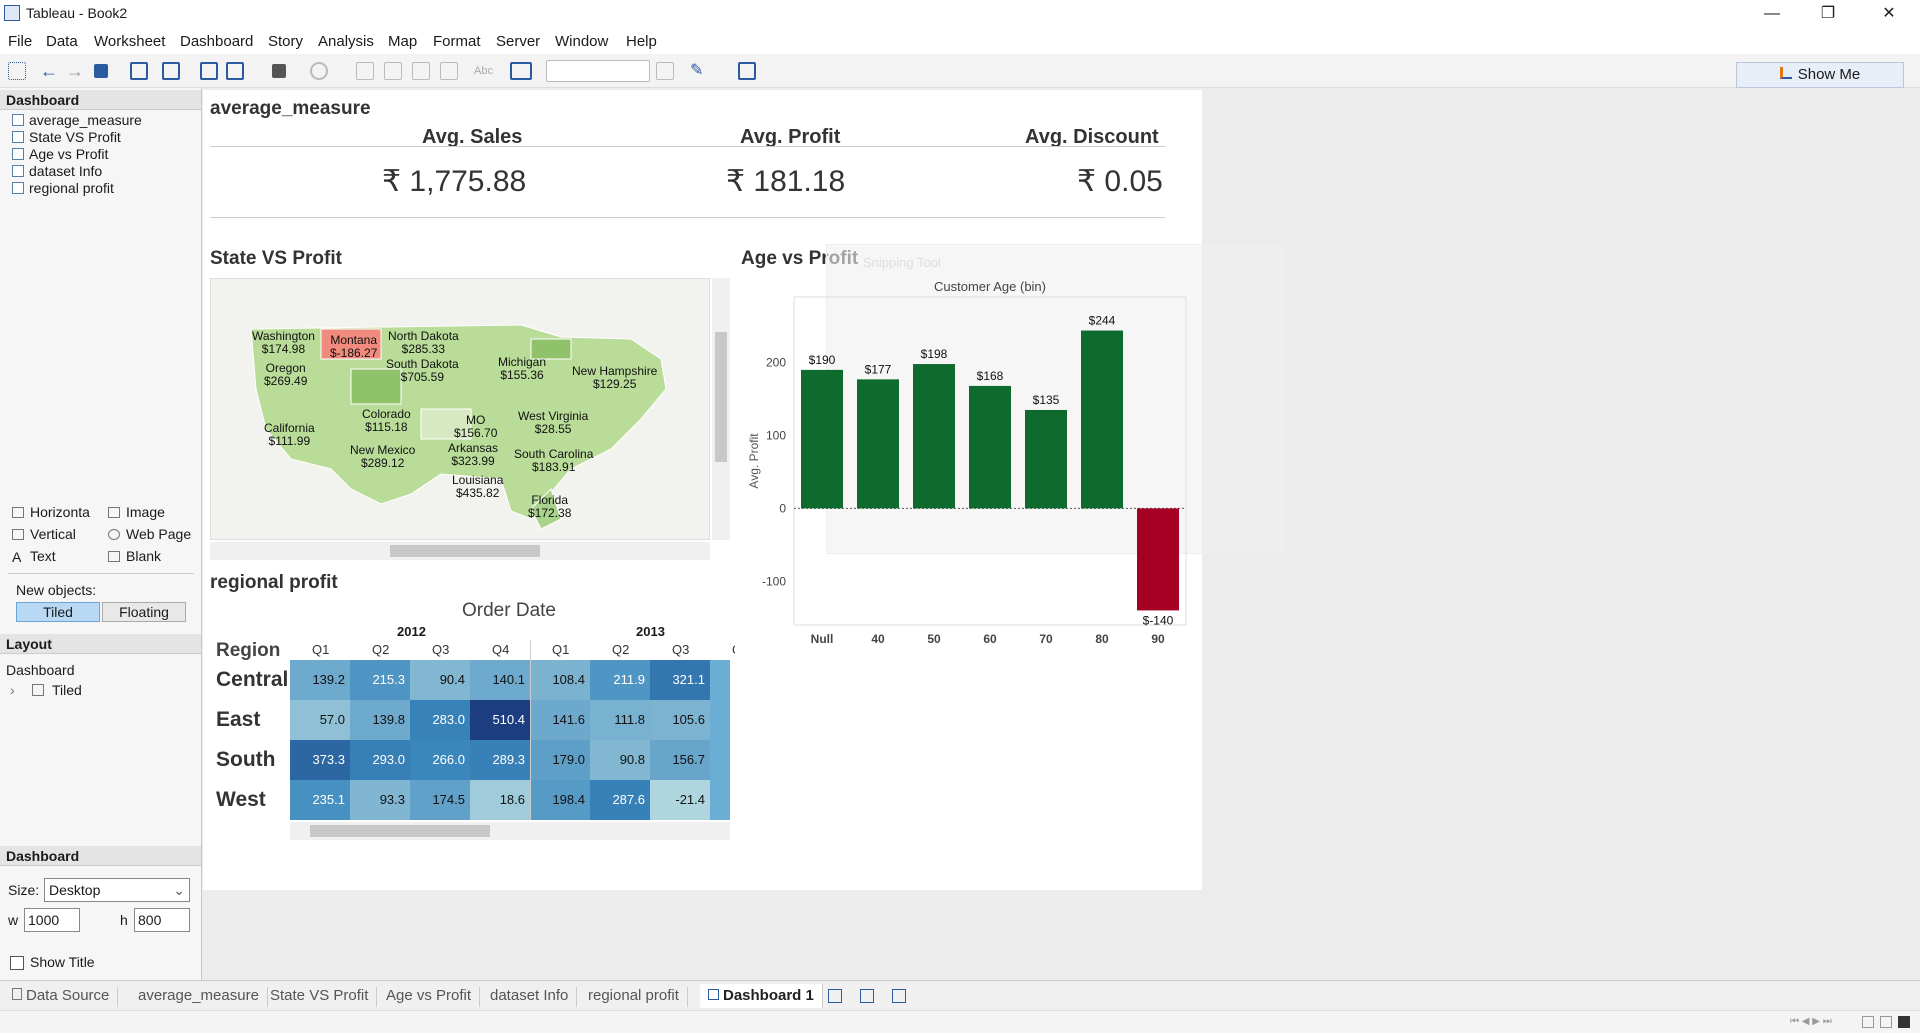 This screenshot has height=1033, width=1920. Describe the element at coordinates (209, 71) in the screenshot. I see `duplicate-icon` at that location.